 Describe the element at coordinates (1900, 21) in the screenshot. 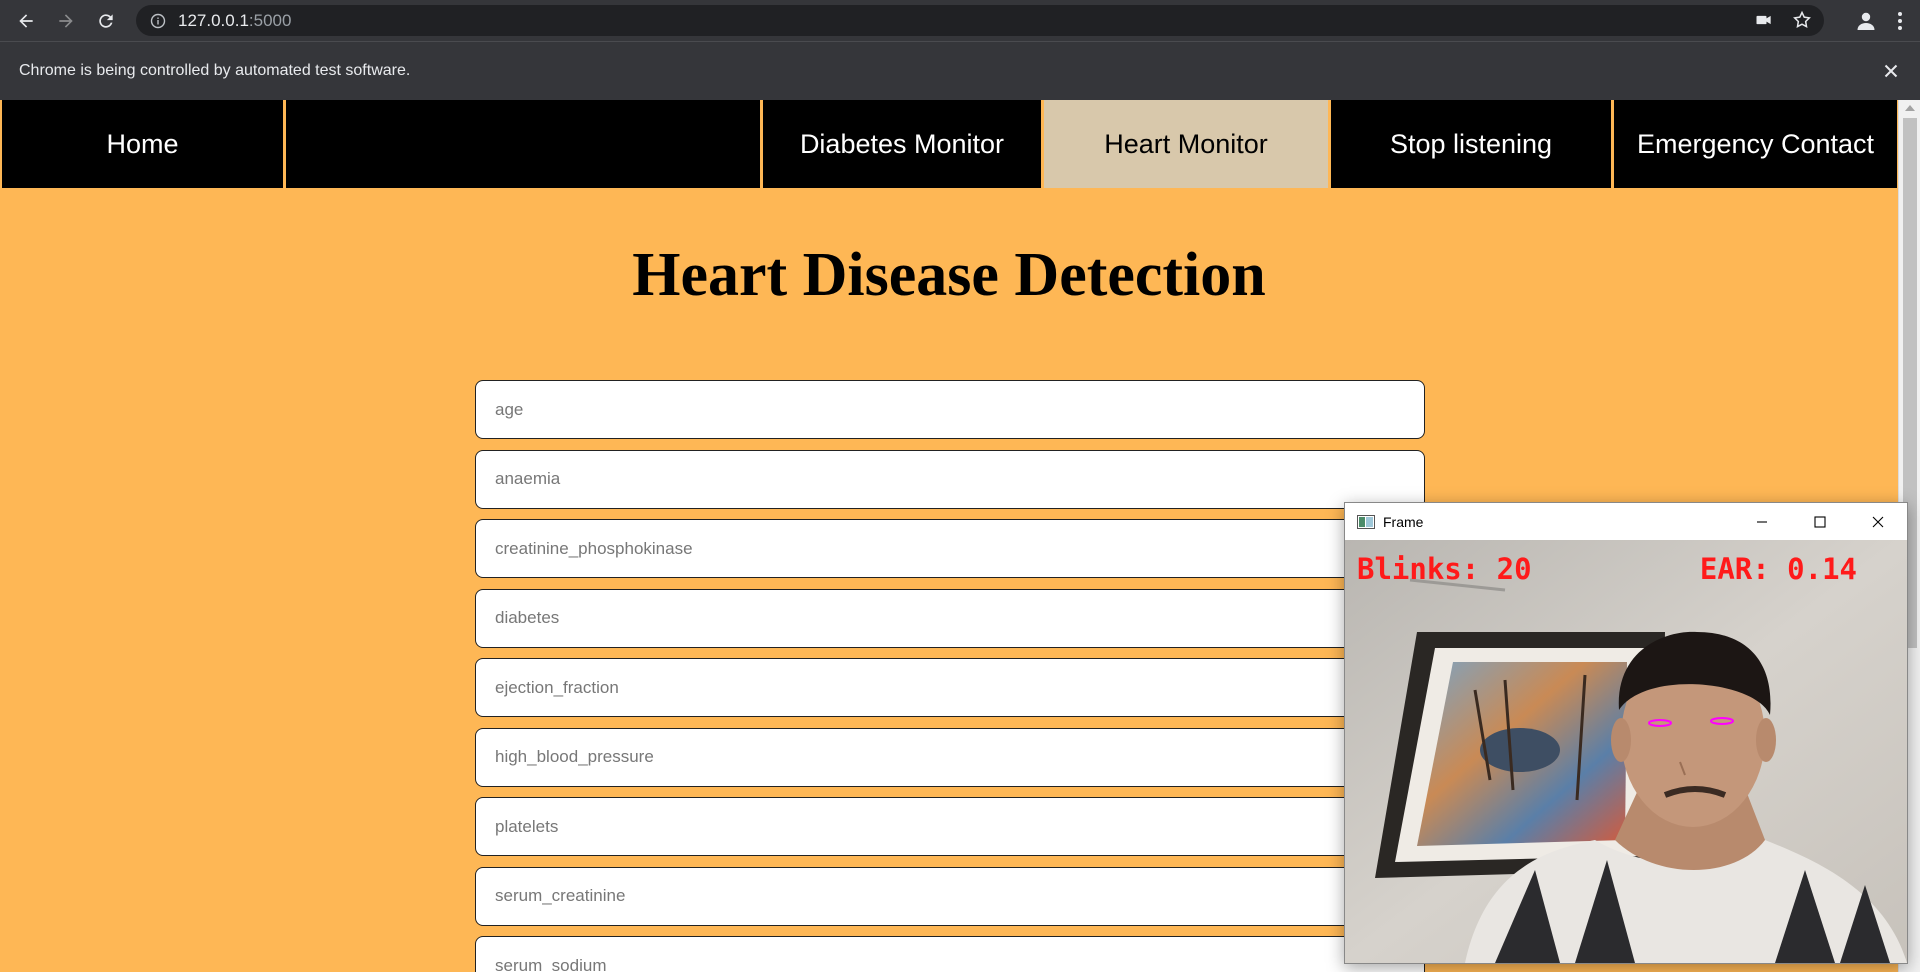

I see `menu-dots-icon` at that location.